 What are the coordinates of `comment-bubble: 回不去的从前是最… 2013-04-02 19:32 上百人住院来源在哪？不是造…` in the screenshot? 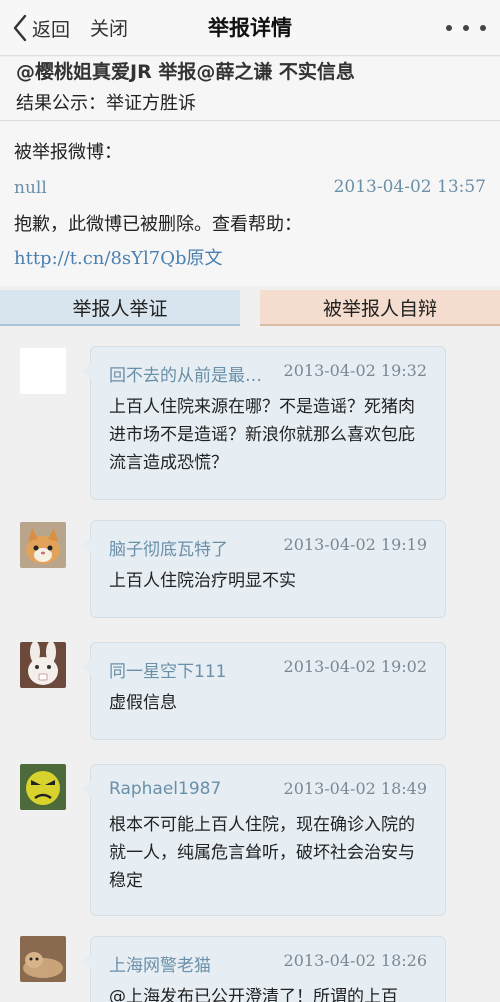 It's located at (263, 423).